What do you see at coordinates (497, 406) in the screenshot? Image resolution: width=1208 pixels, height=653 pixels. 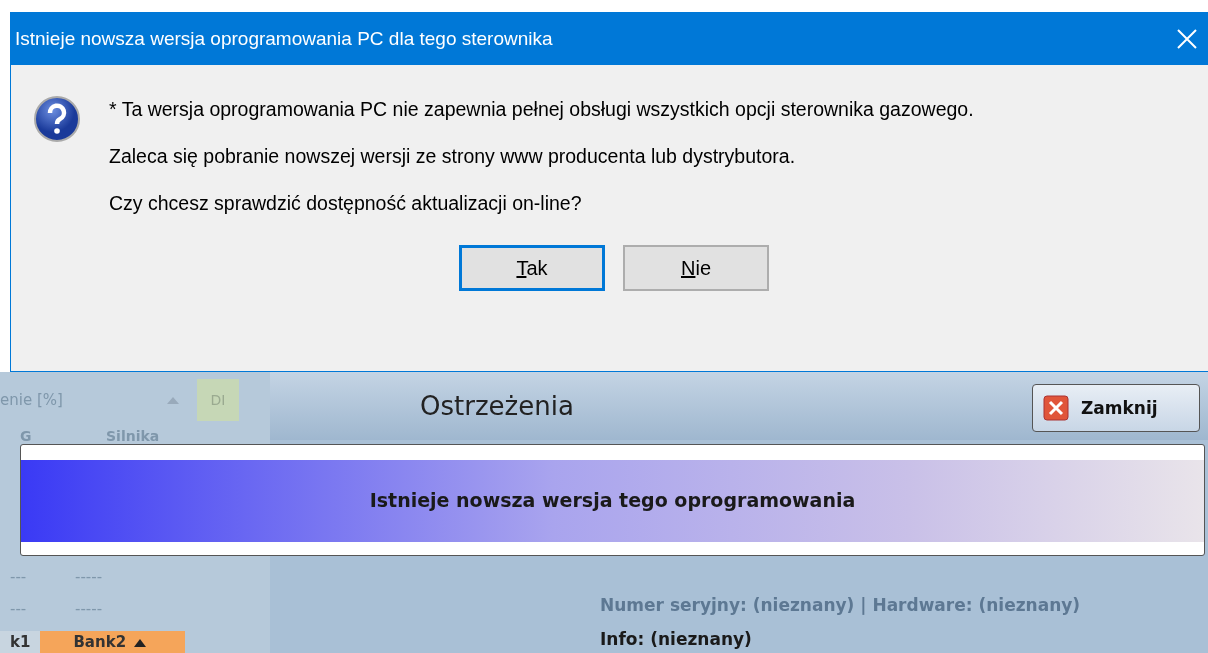 I see `panel-title: Ostrzeżenia` at bounding box center [497, 406].